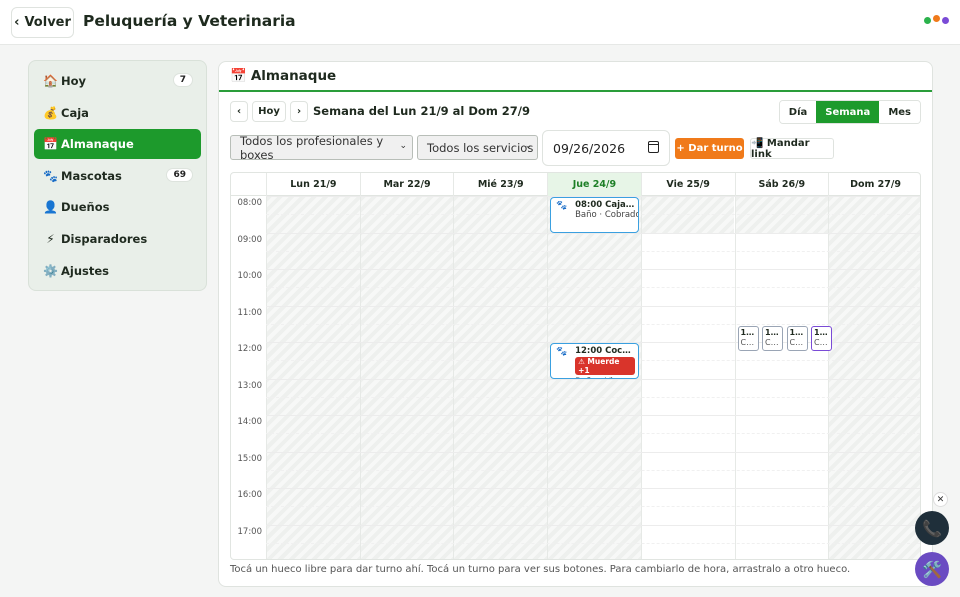 This screenshot has width=960, height=597. I want to click on sidebar-item-icon: 📅, so click(50, 144).